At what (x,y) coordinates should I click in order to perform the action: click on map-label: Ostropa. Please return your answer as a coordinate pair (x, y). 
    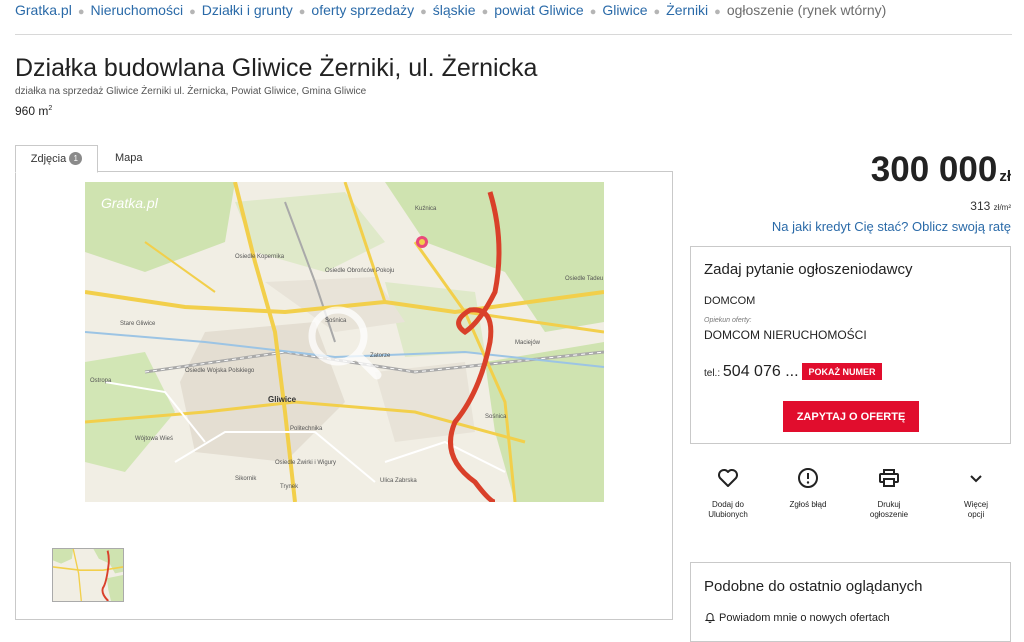
    Looking at the image, I should click on (101, 381).